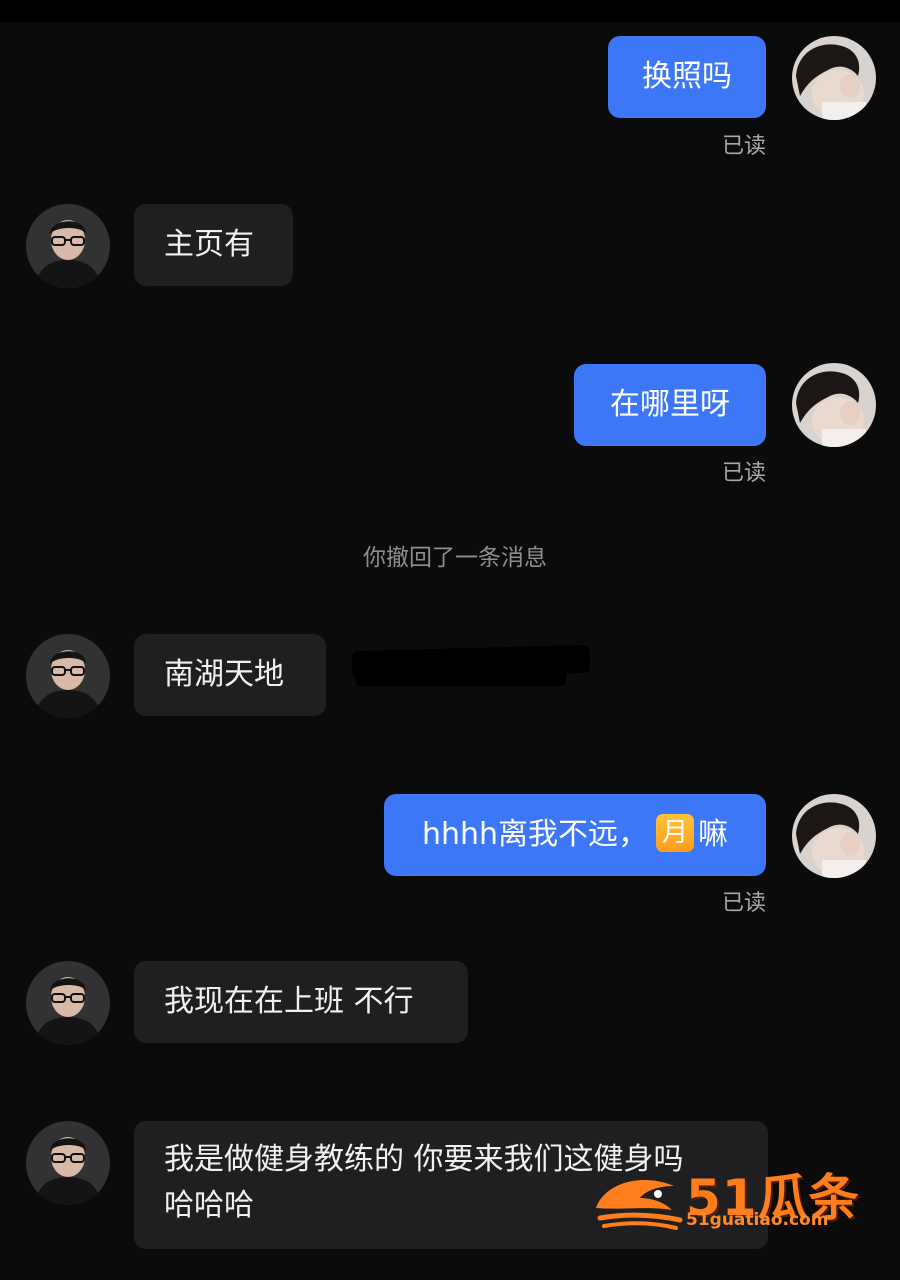 The height and width of the screenshot is (1280, 900). I want to click on message-bubble-incoming: 主页有, so click(213, 245).